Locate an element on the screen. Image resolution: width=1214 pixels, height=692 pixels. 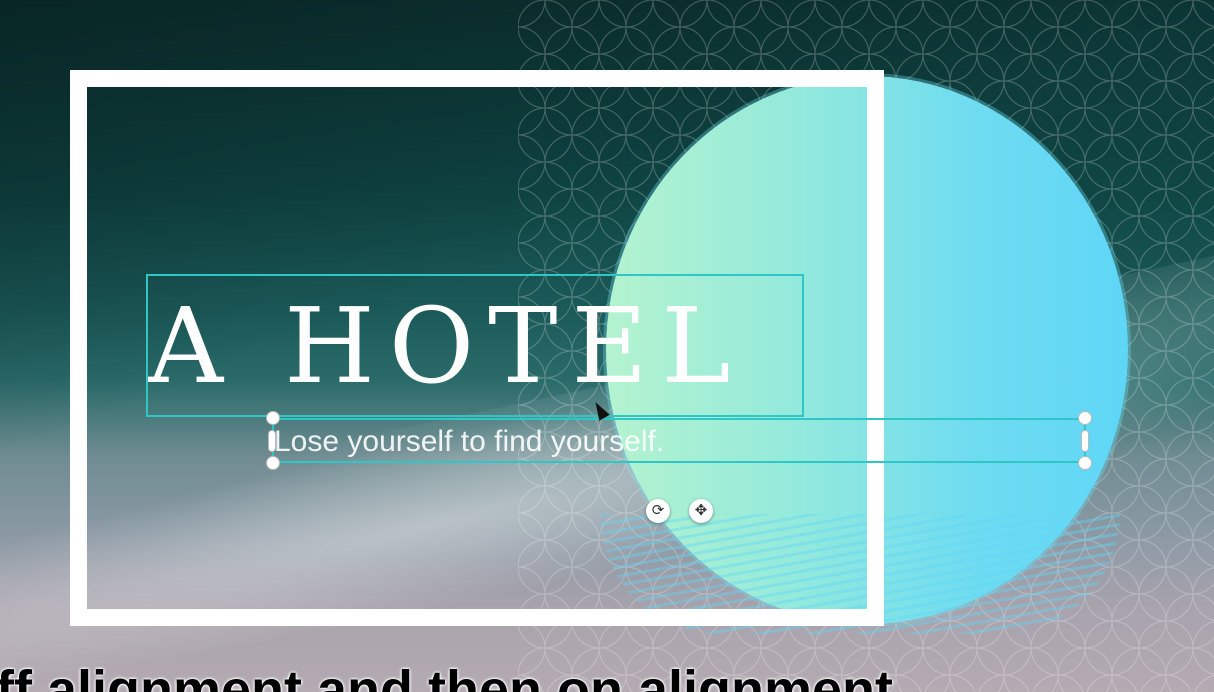
resize-handle-bottom-left is located at coordinates (273, 463).